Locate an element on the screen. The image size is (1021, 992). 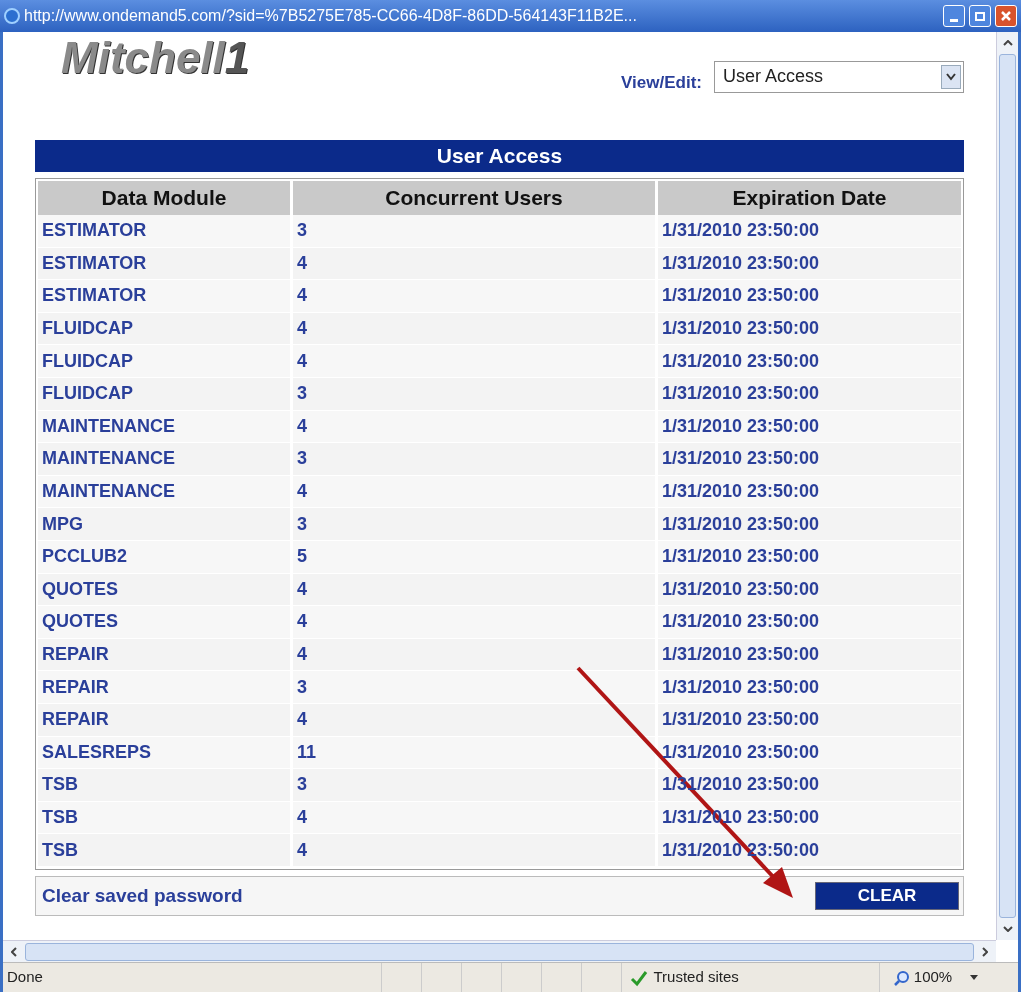
close-icon is located at coordinates (1006, 16).